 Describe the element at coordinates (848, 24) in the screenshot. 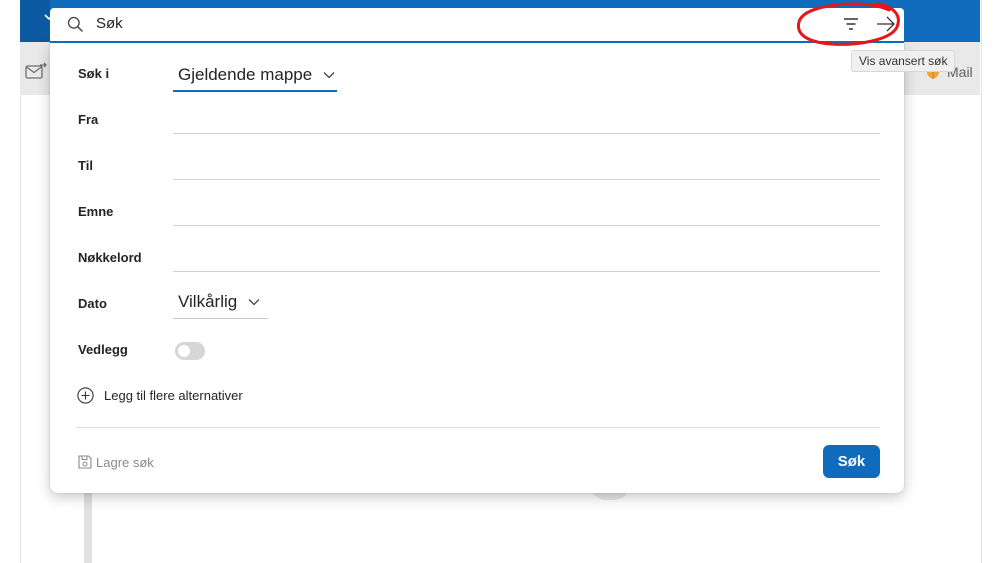

I see `annotation-circle` at that location.